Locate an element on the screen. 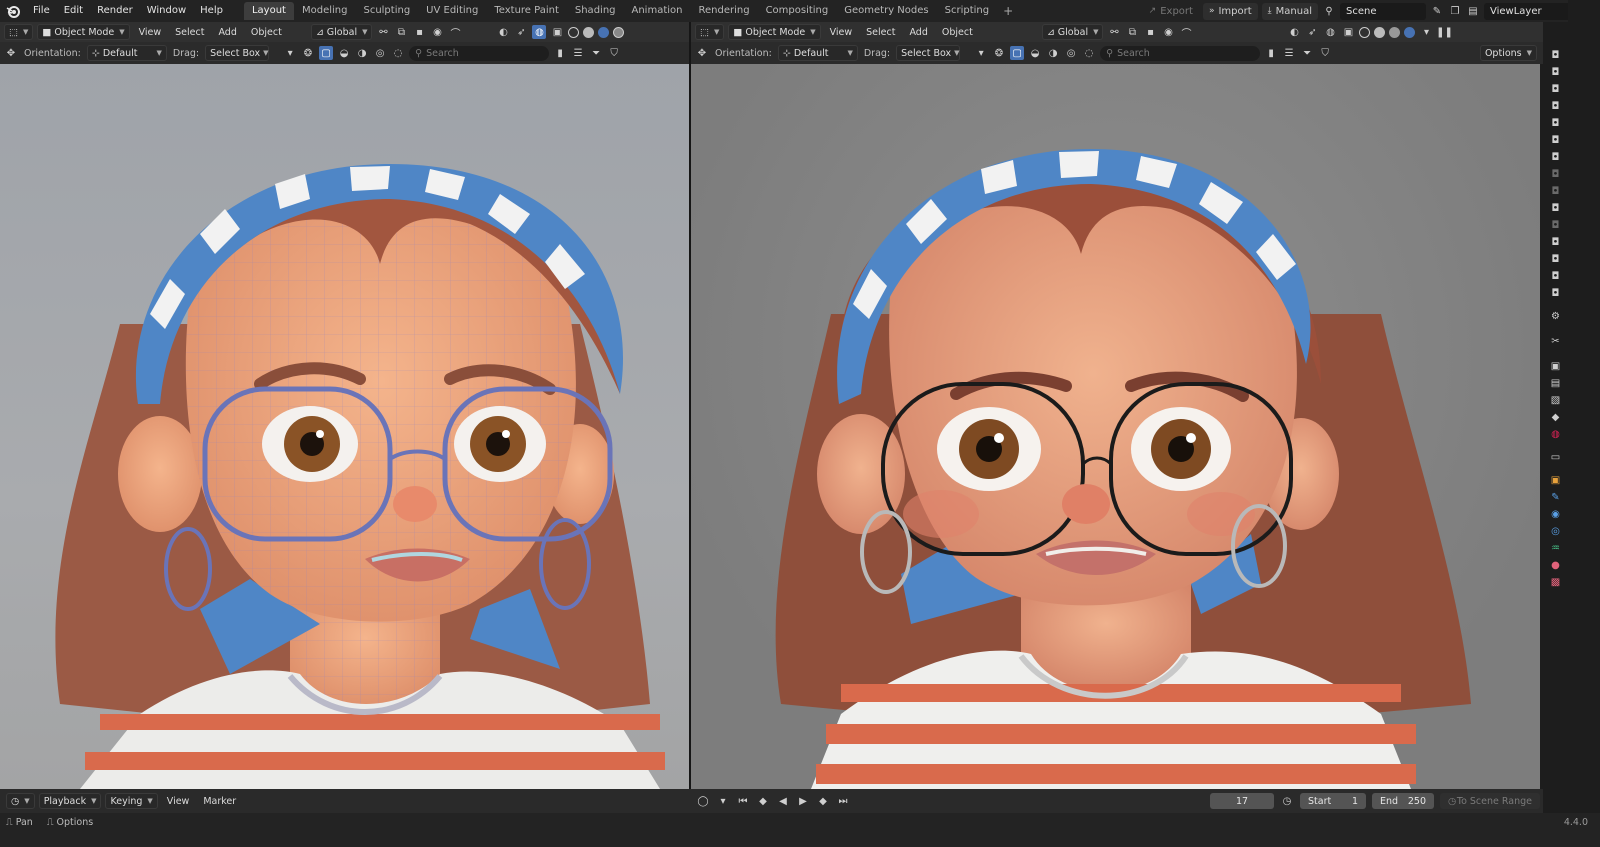  physics-icon: ◎ is located at coordinates (1556, 531).